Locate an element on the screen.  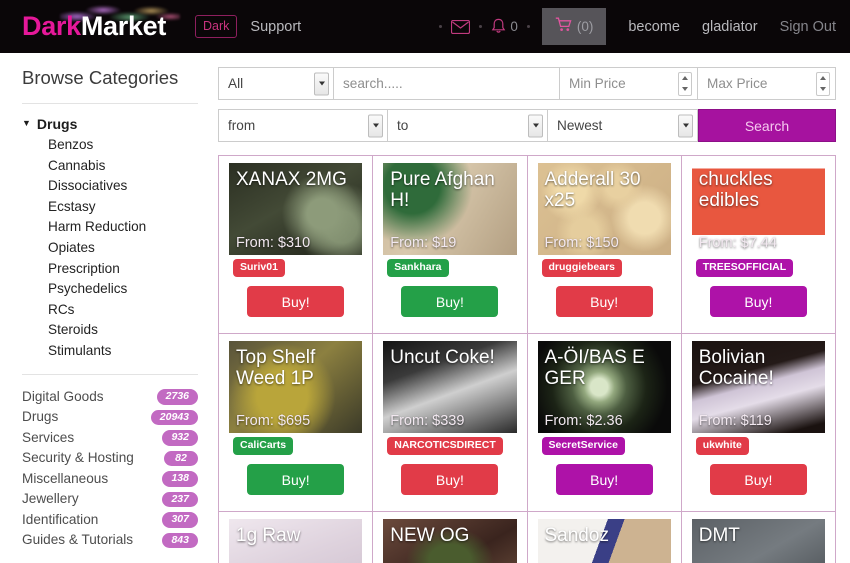
product-card: Pure Afghan H! From: $19 Sankhara Buy! is located at coordinates (450, 245).